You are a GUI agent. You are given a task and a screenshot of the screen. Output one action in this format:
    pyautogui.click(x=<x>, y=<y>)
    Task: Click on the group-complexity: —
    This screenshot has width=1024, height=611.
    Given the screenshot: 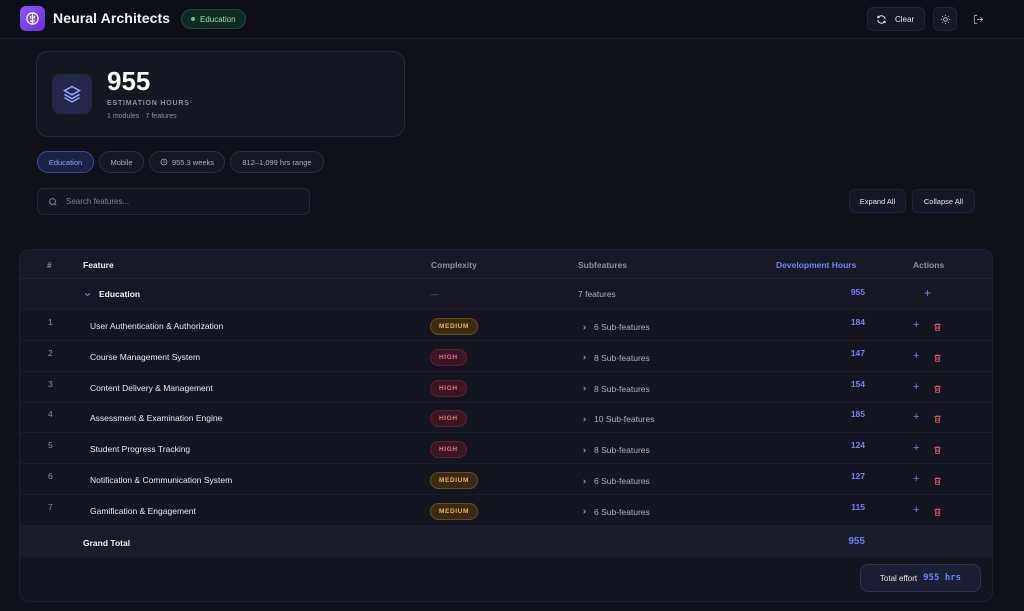 What is the action you would take?
    pyautogui.click(x=434, y=294)
    